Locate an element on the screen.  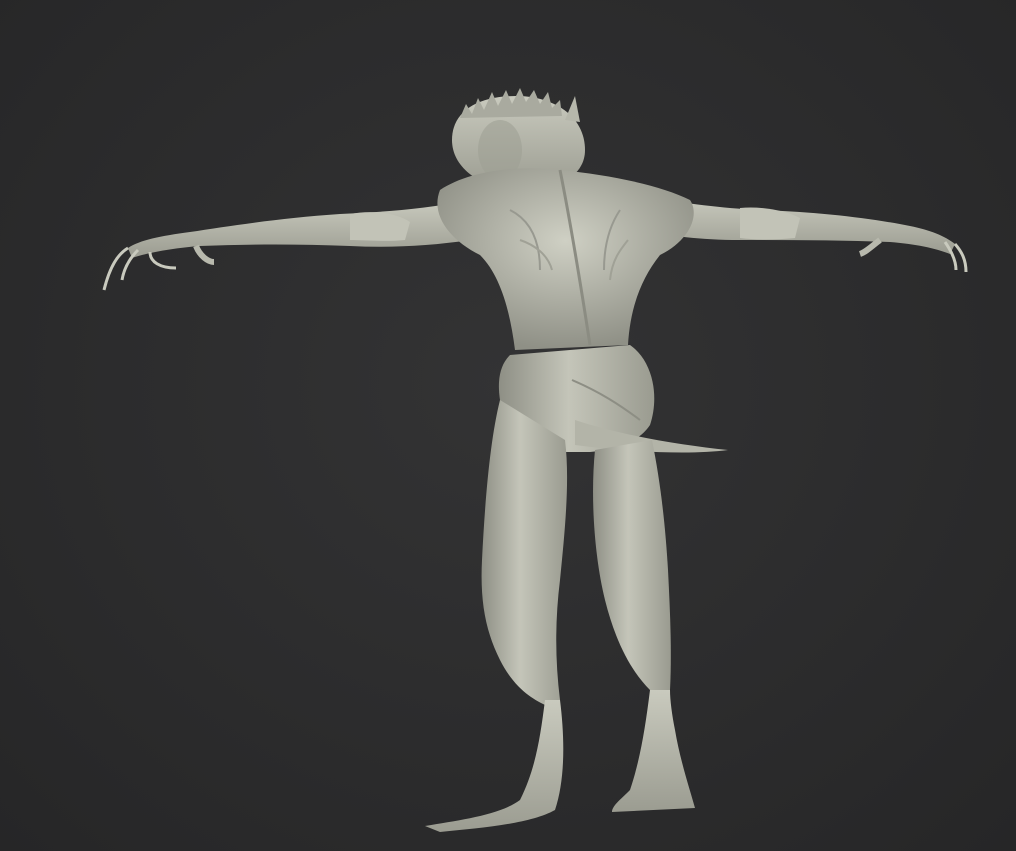
left-leg is located at coordinates (496, 616).